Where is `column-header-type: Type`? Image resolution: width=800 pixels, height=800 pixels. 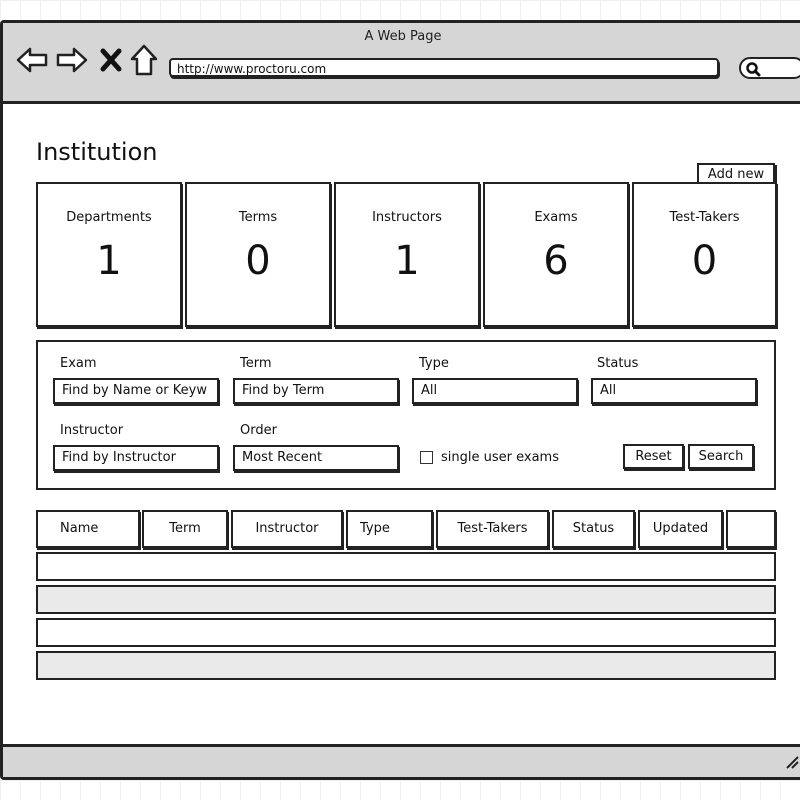
column-header-type: Type is located at coordinates (389, 529).